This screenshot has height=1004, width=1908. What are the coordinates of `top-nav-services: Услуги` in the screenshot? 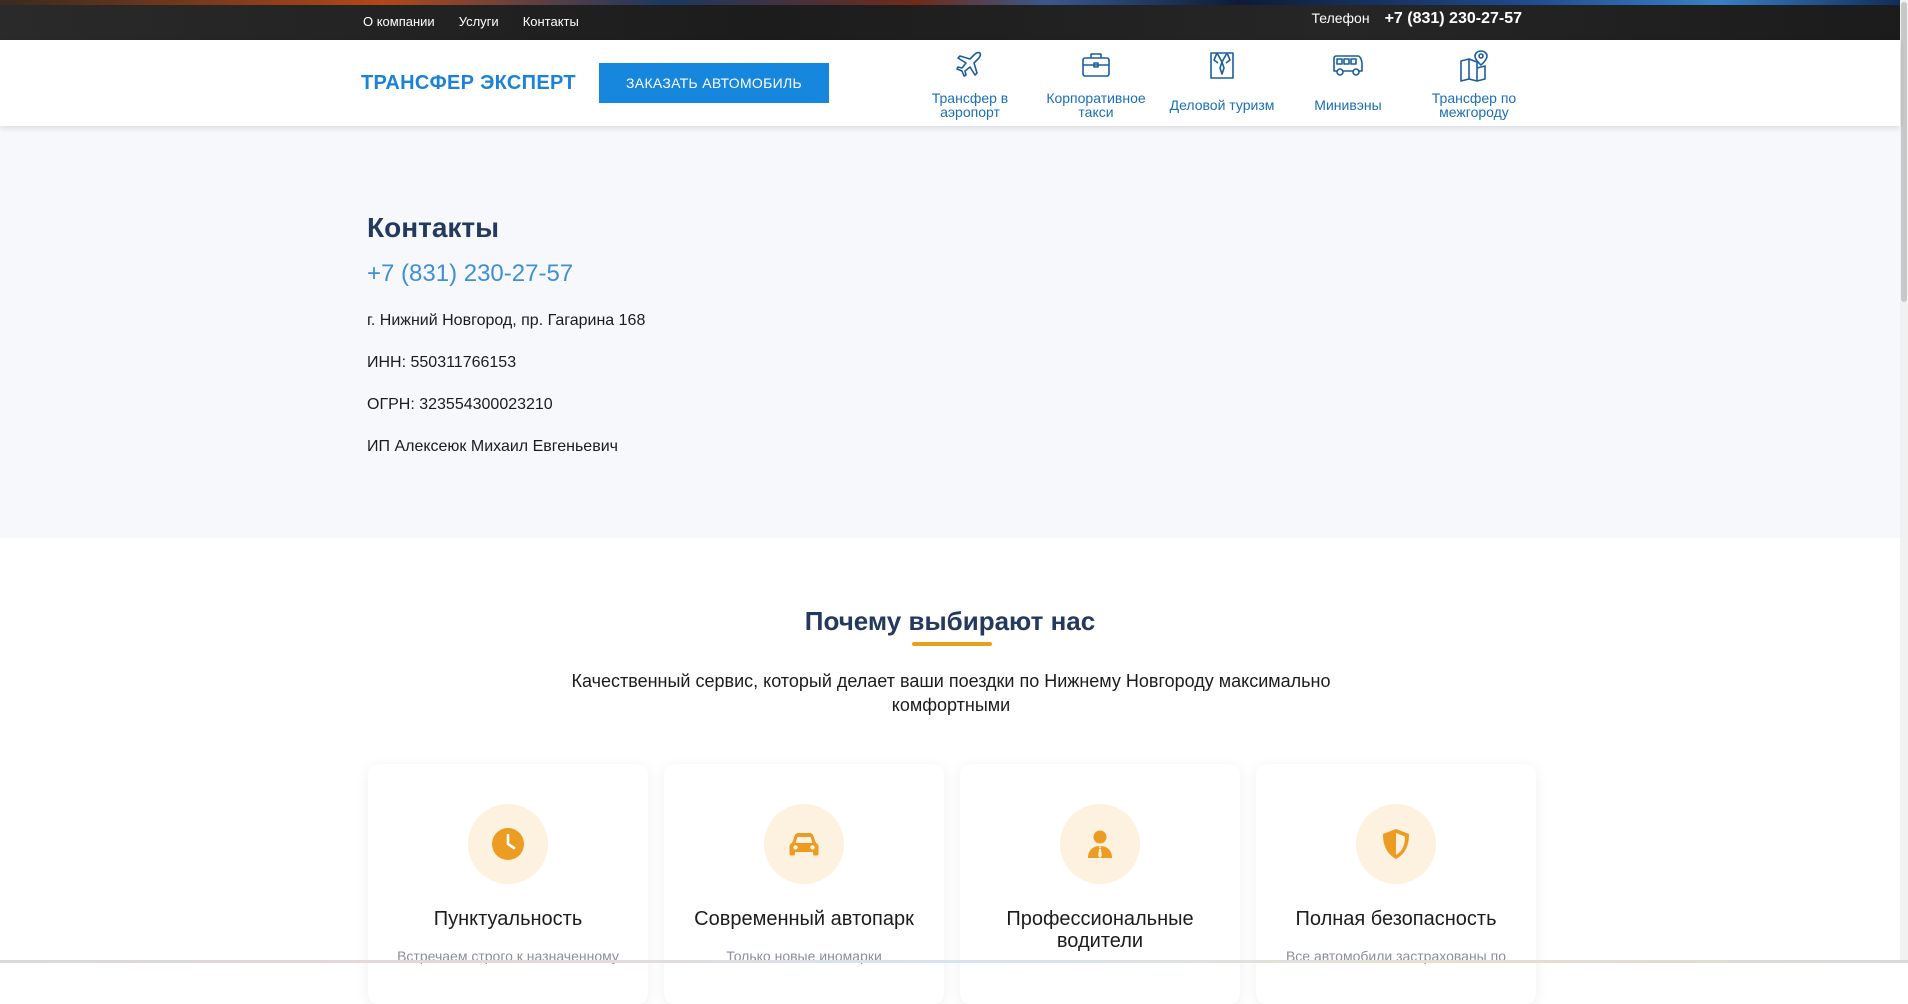 It's located at (479, 21).